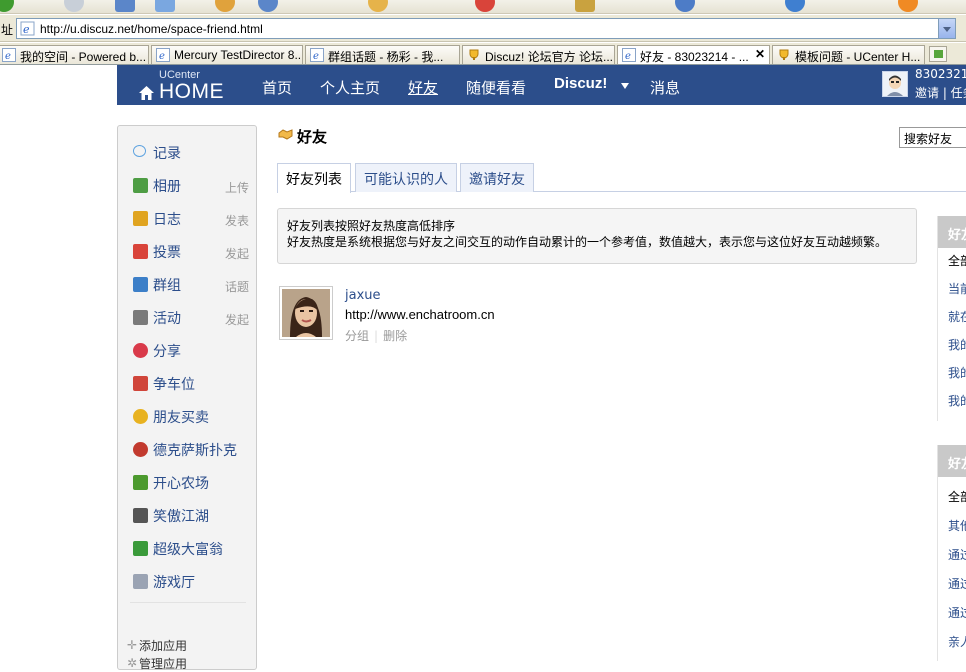  I want to click on sidebar-item-action: 话题, so click(237, 286).